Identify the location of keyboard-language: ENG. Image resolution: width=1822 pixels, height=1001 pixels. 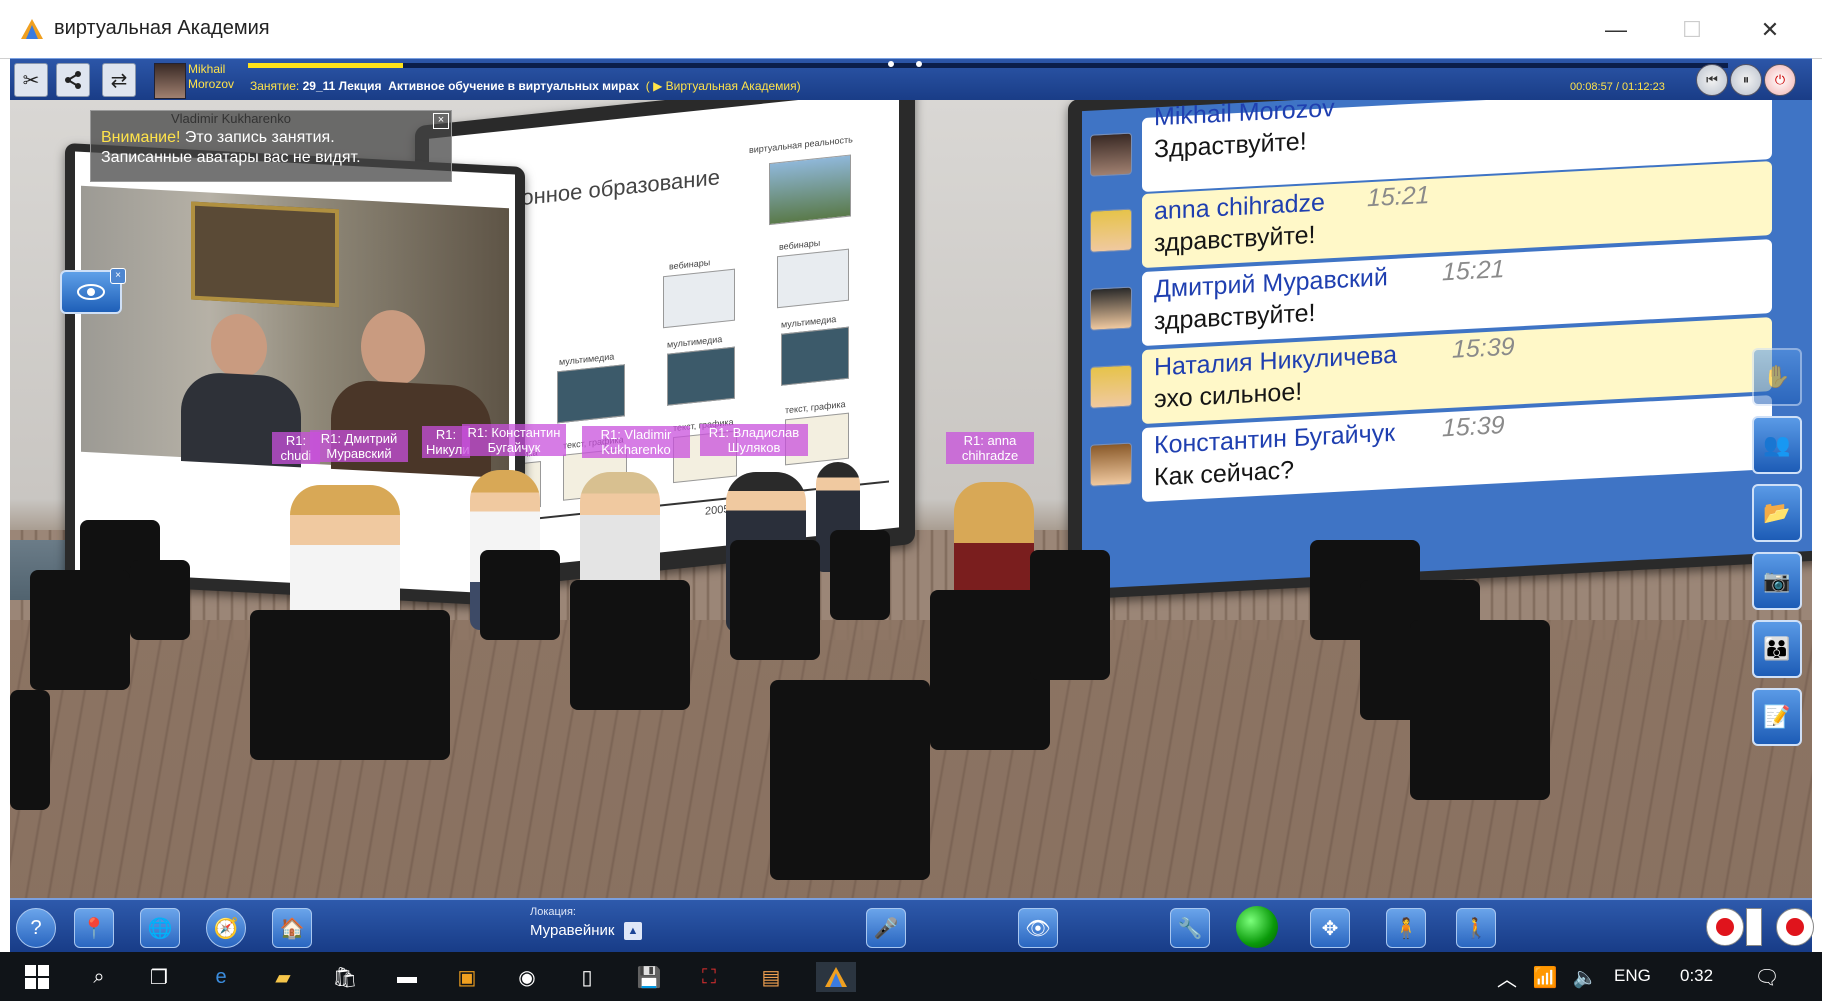
(1632, 976).